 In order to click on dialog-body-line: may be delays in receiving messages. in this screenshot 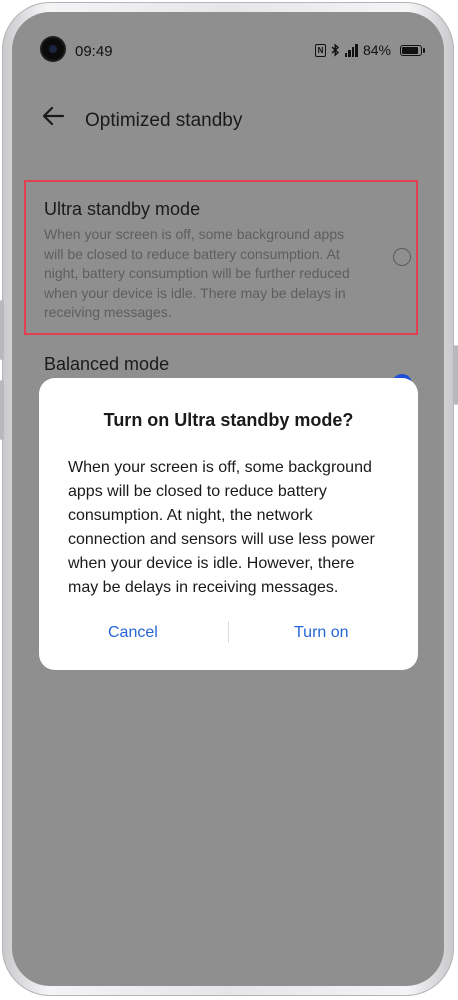, I will do `click(203, 587)`.